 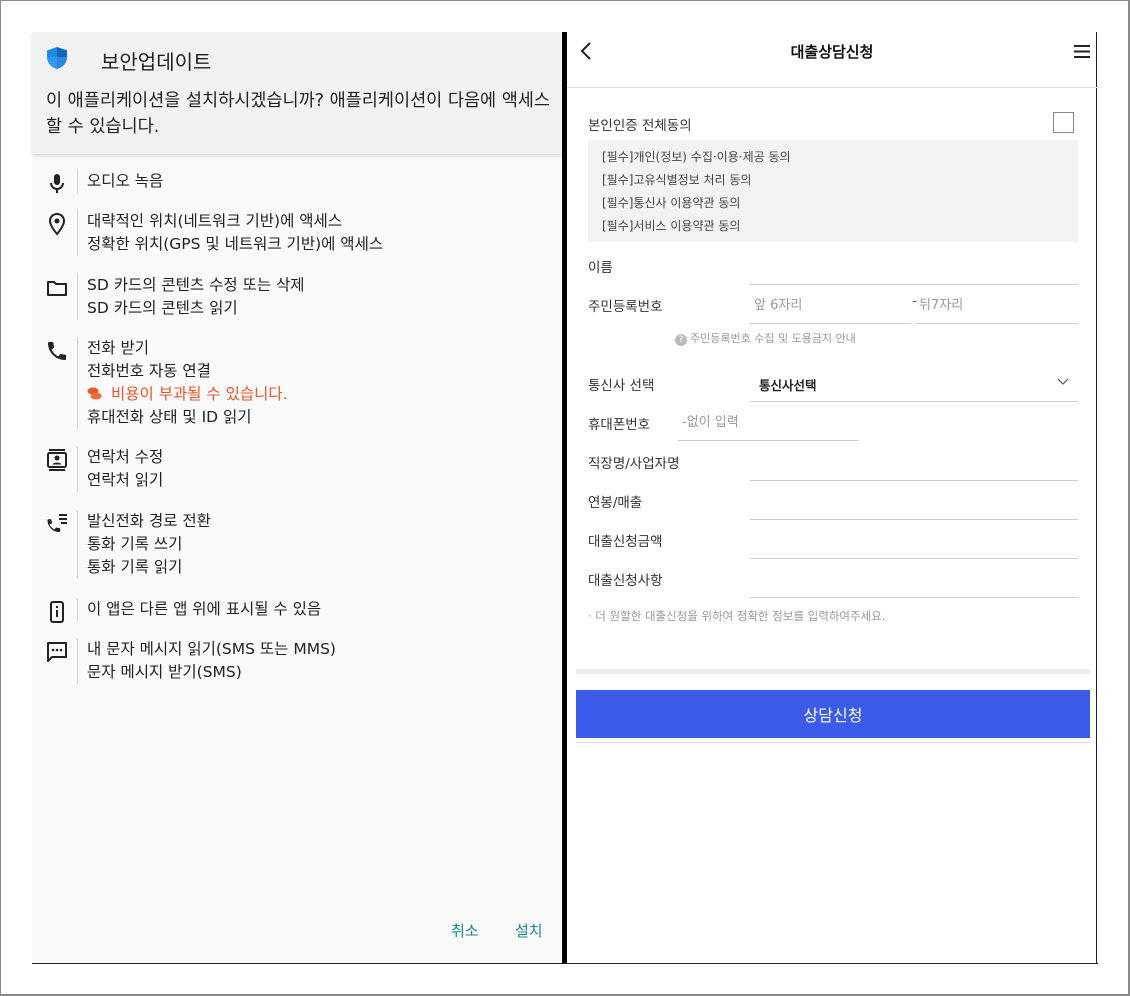 I want to click on company-label: 직장명/사업자명, so click(x=634, y=464).